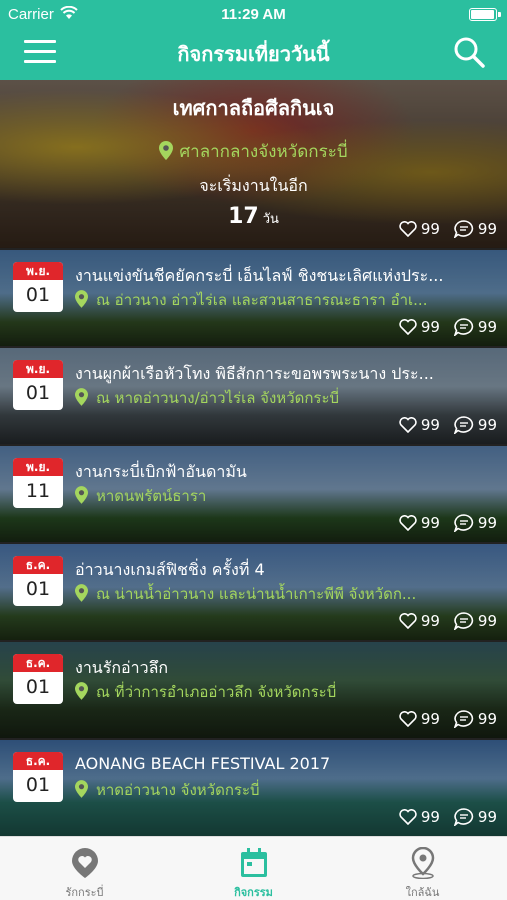 This screenshot has height=900, width=507. What do you see at coordinates (285, 790) in the screenshot?
I see `event-location: หาดอ่าวนาง จังหวัดกระบี่` at bounding box center [285, 790].